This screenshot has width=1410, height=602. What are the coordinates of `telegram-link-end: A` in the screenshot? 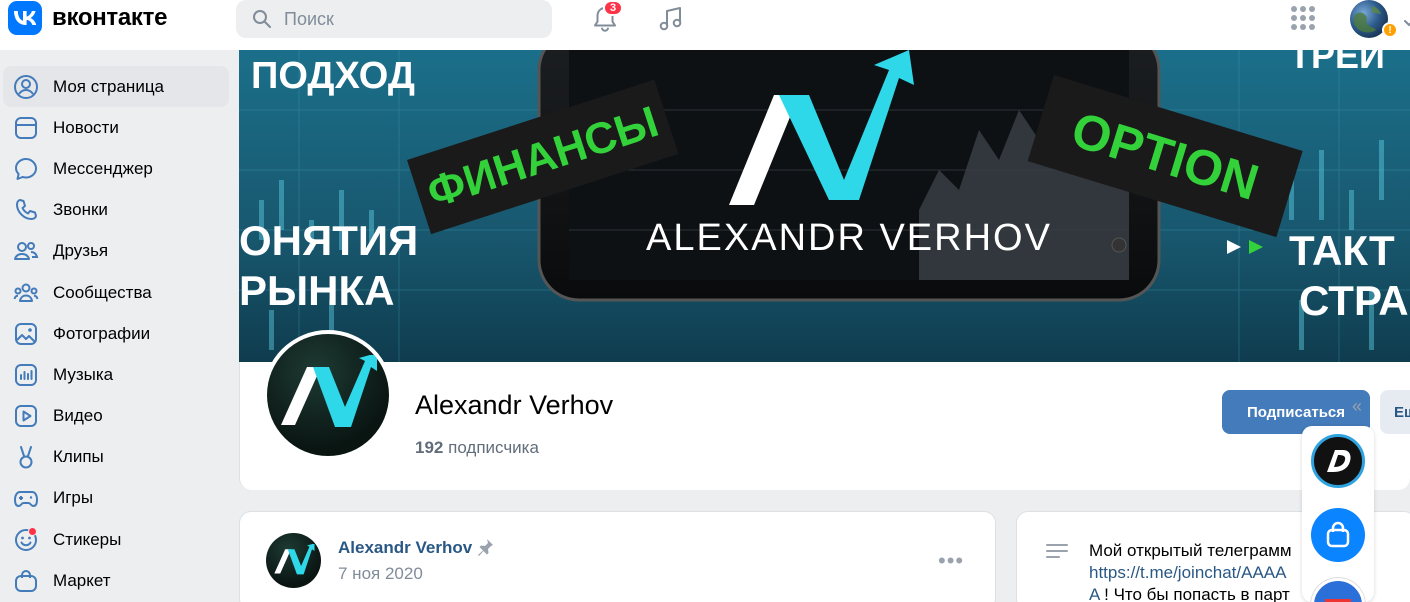 It's located at (1094, 593).